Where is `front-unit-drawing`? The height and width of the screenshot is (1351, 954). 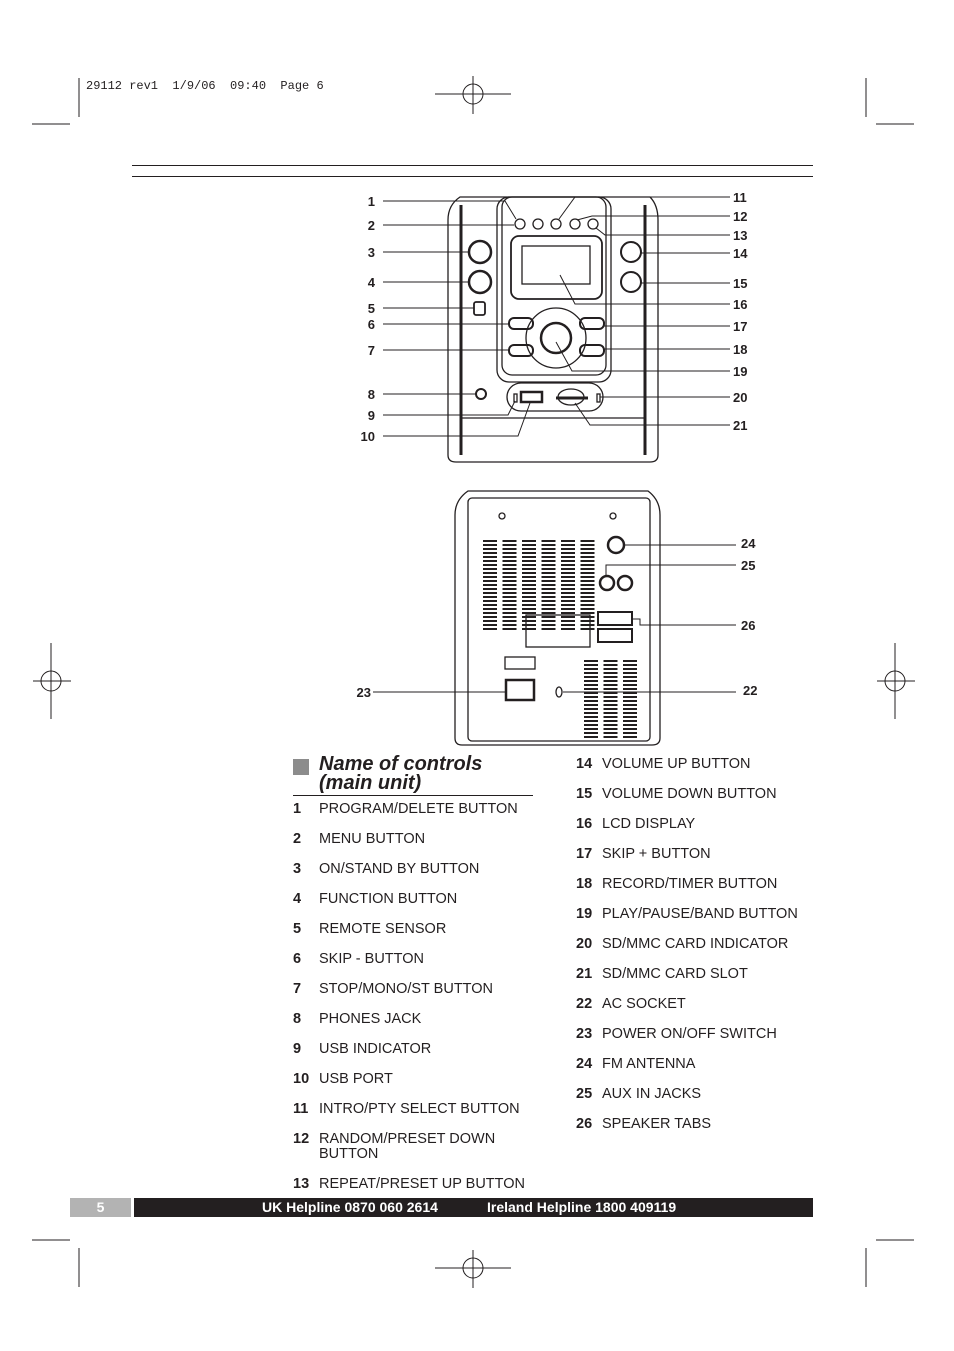
front-unit-drawing is located at coordinates (553, 329).